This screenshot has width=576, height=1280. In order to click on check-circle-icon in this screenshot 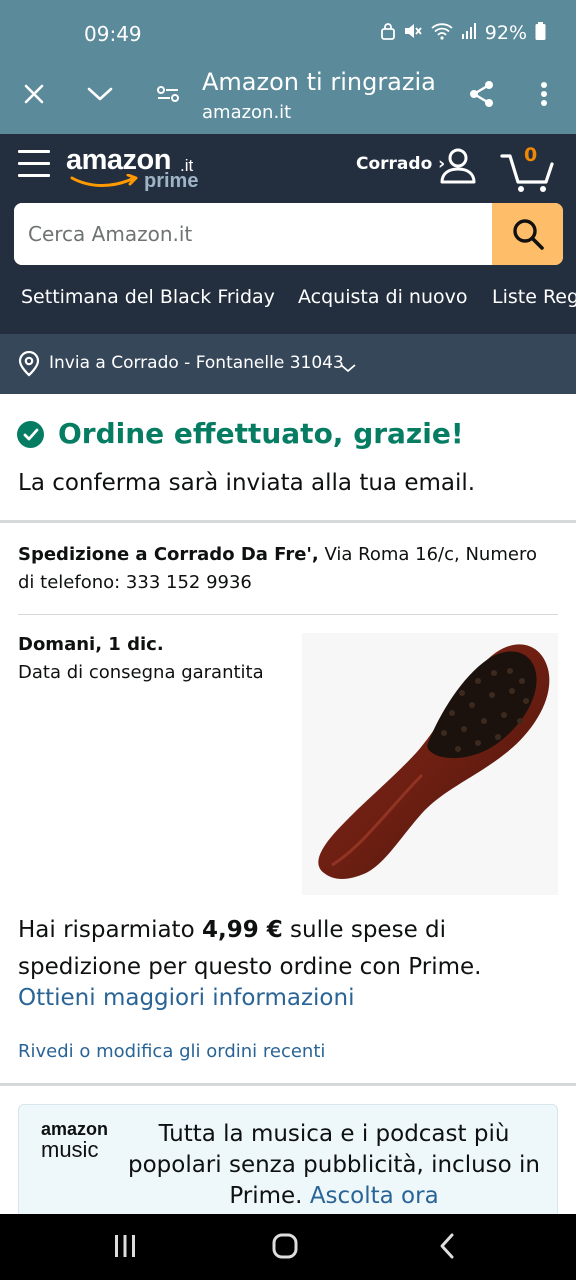, I will do `click(30, 434)`.